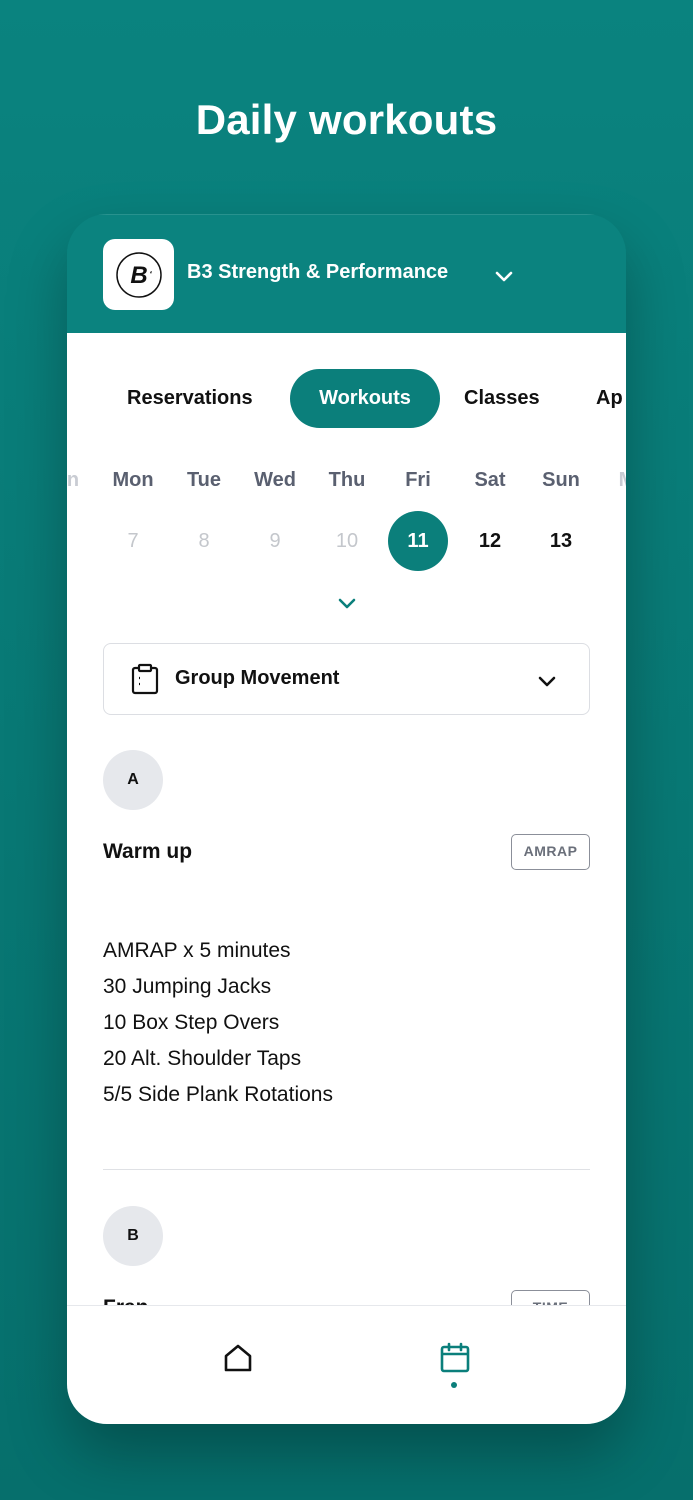 Image resolution: width=693 pixels, height=1500 pixels. What do you see at coordinates (257, 678) in the screenshot?
I see `program-label: Group Movement` at bounding box center [257, 678].